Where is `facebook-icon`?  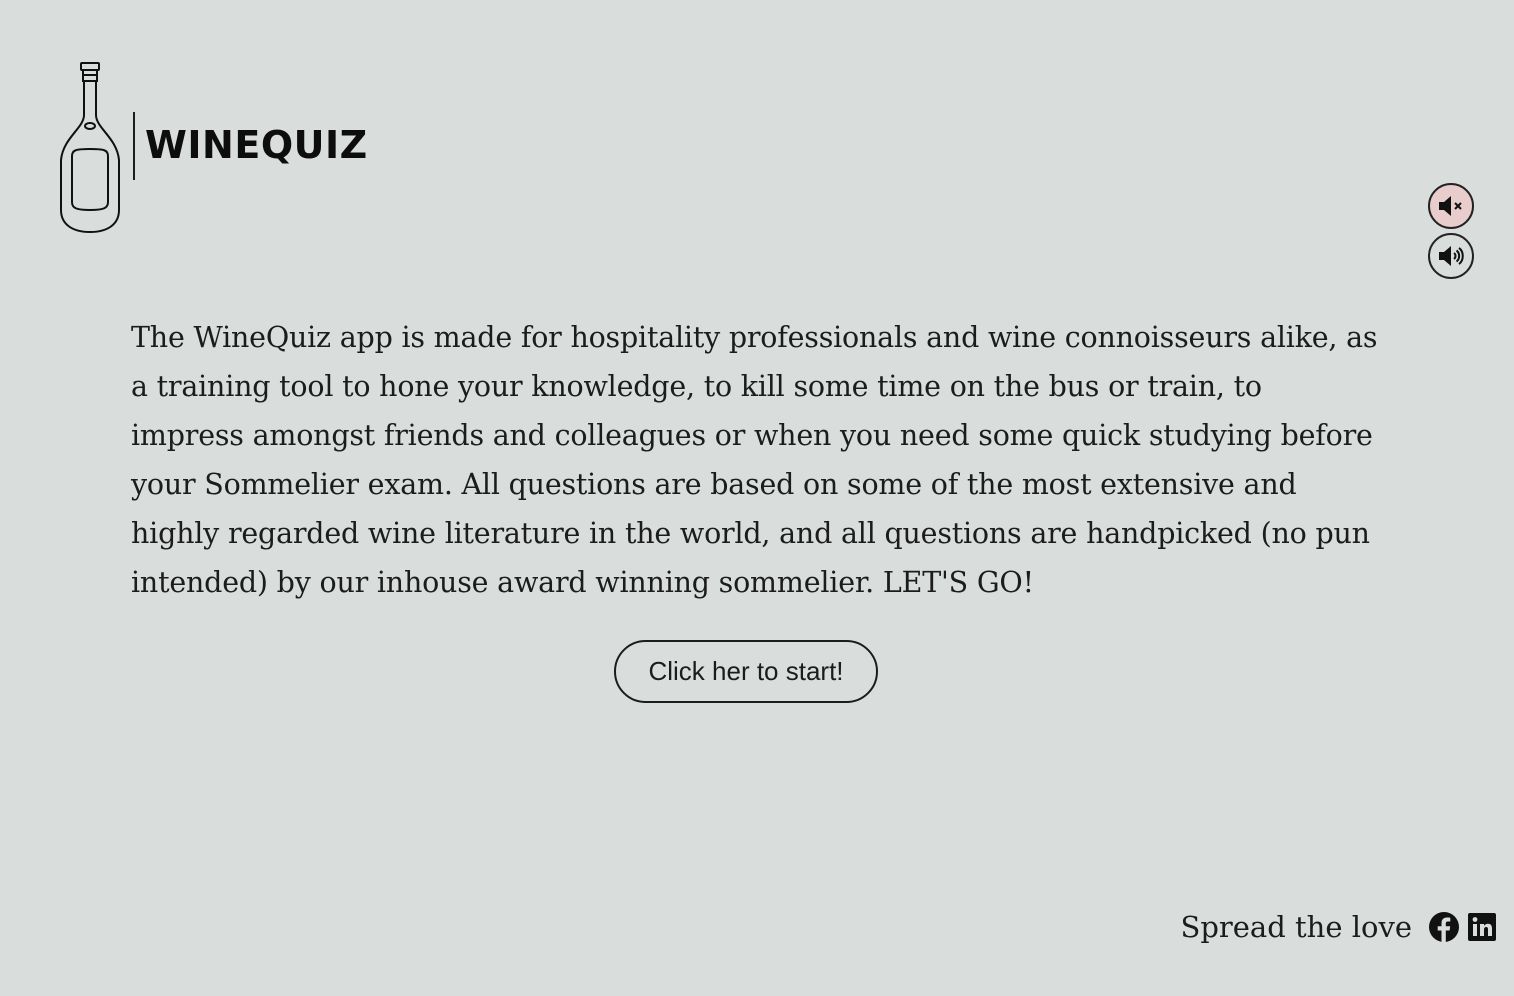 facebook-icon is located at coordinates (1444, 927).